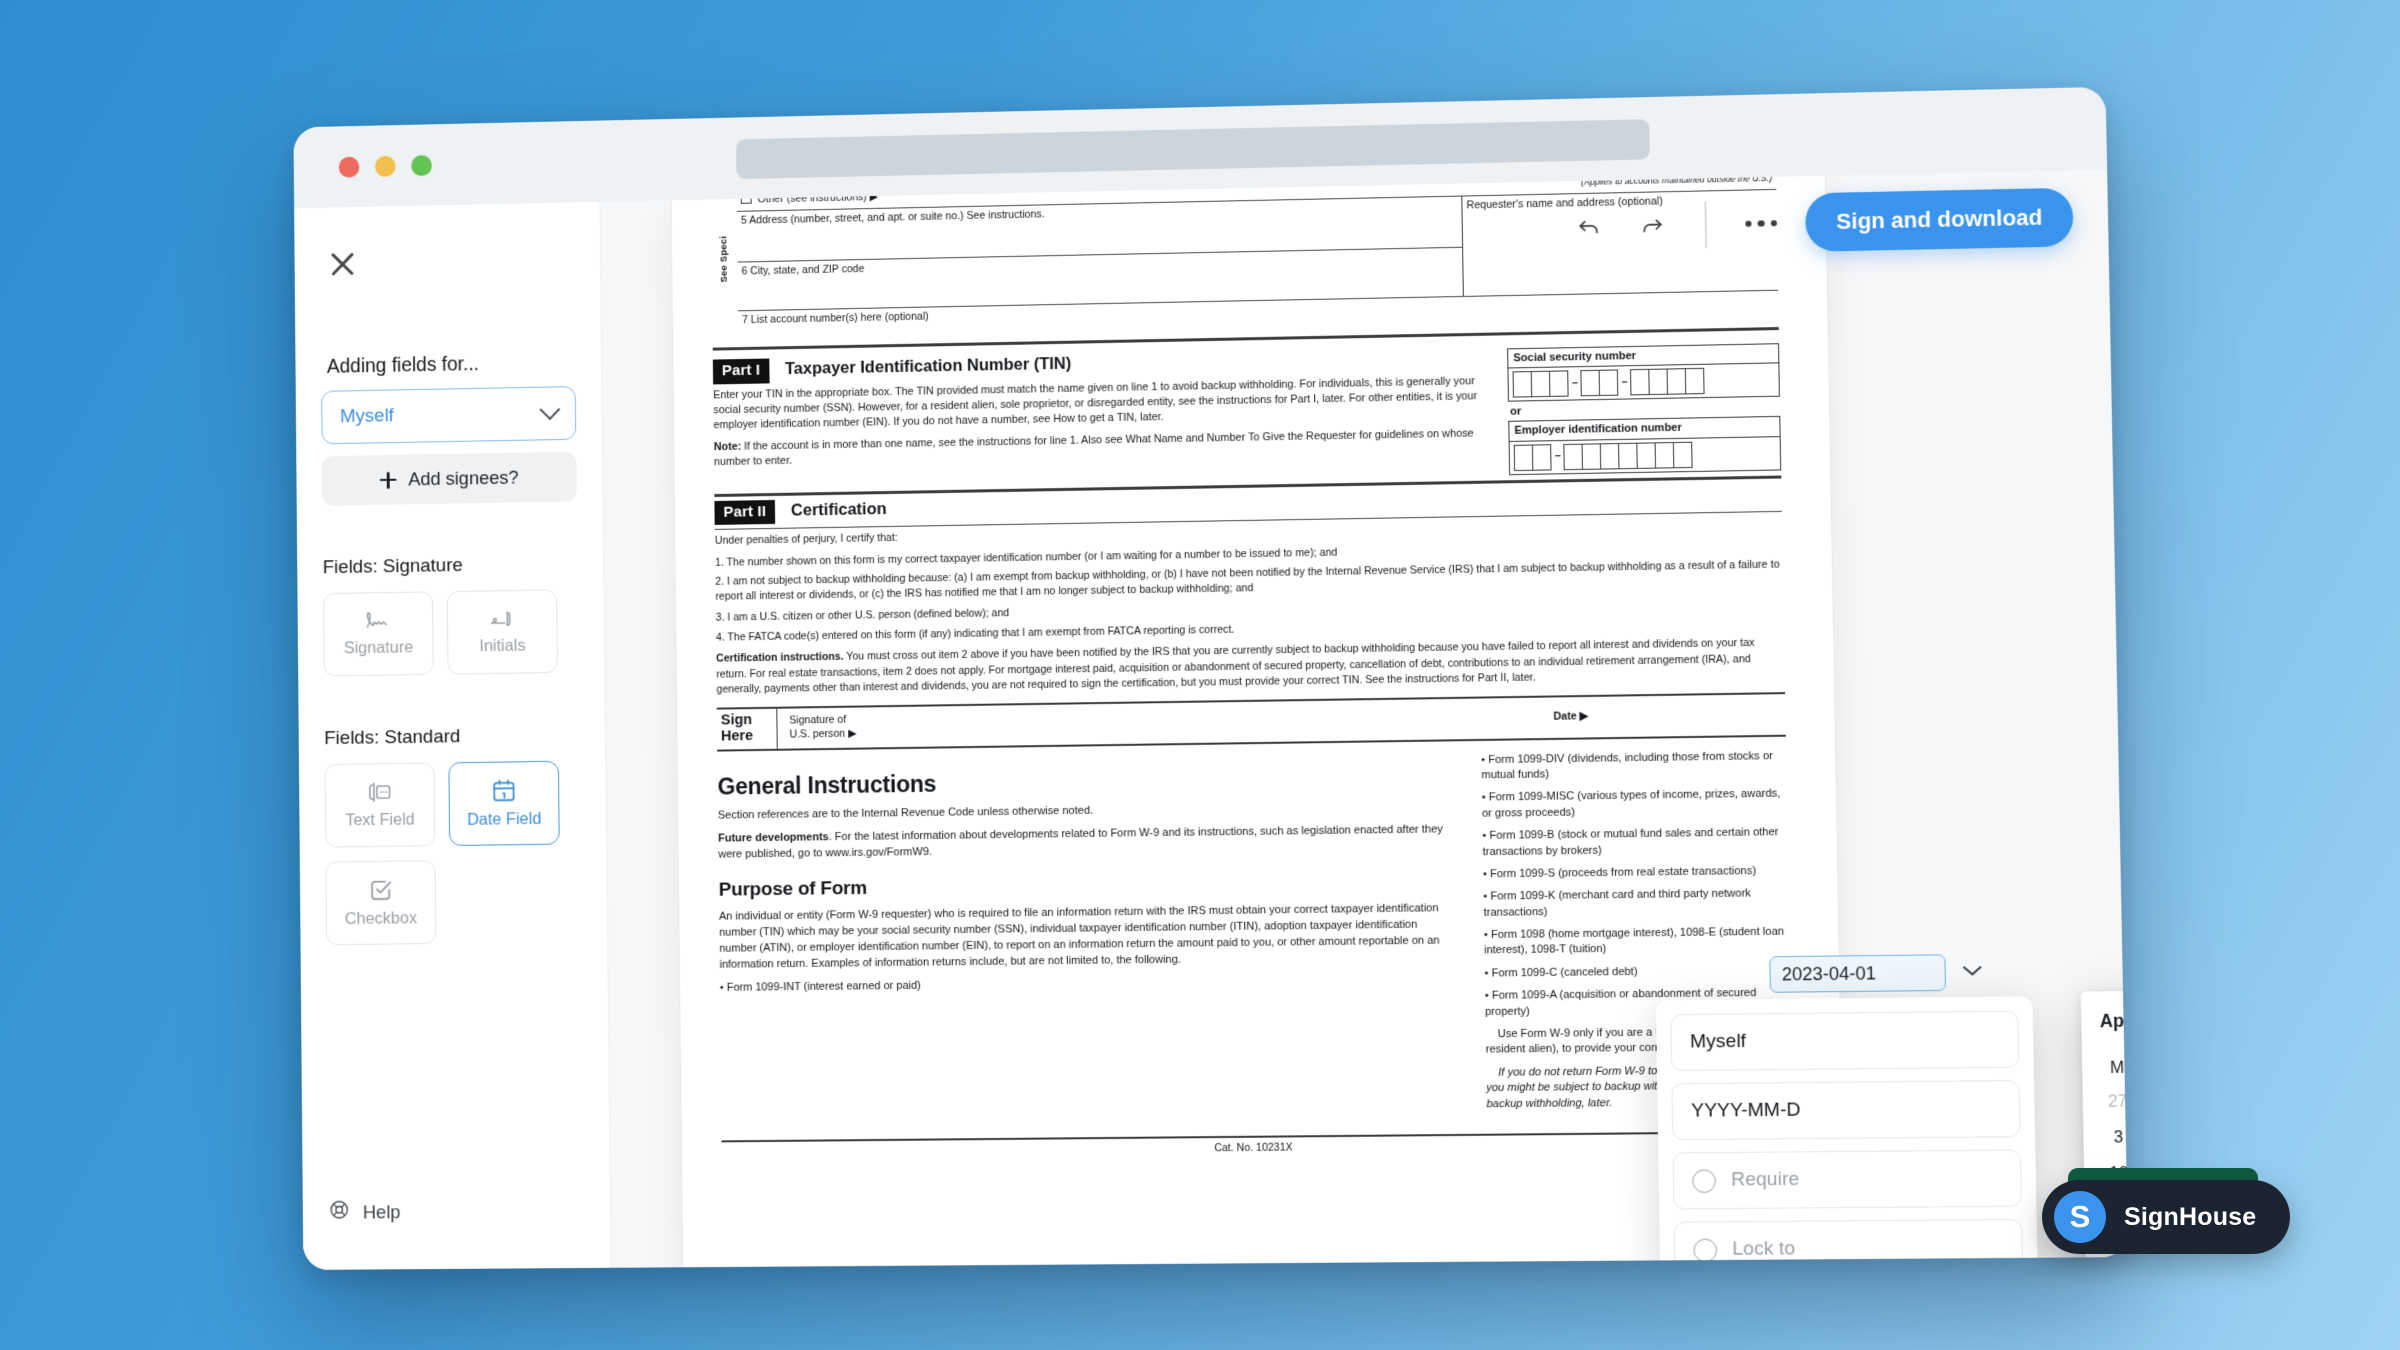 This screenshot has height=1350, width=2400. What do you see at coordinates (823, 734) in the screenshot?
I see `us-person-label: U.S. person ▶` at bounding box center [823, 734].